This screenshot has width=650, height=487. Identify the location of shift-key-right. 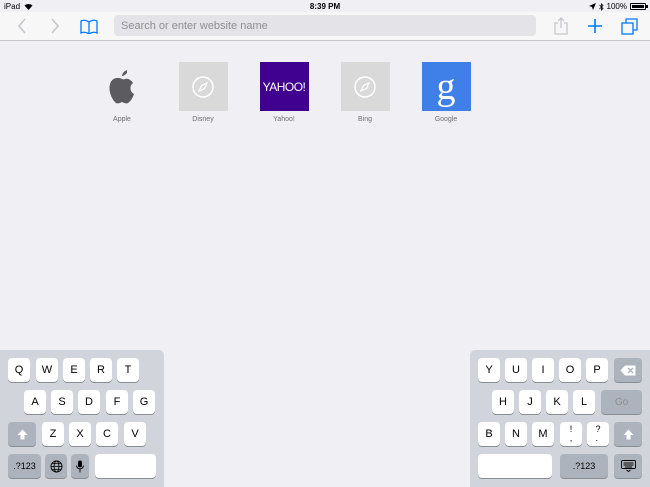
(628, 434).